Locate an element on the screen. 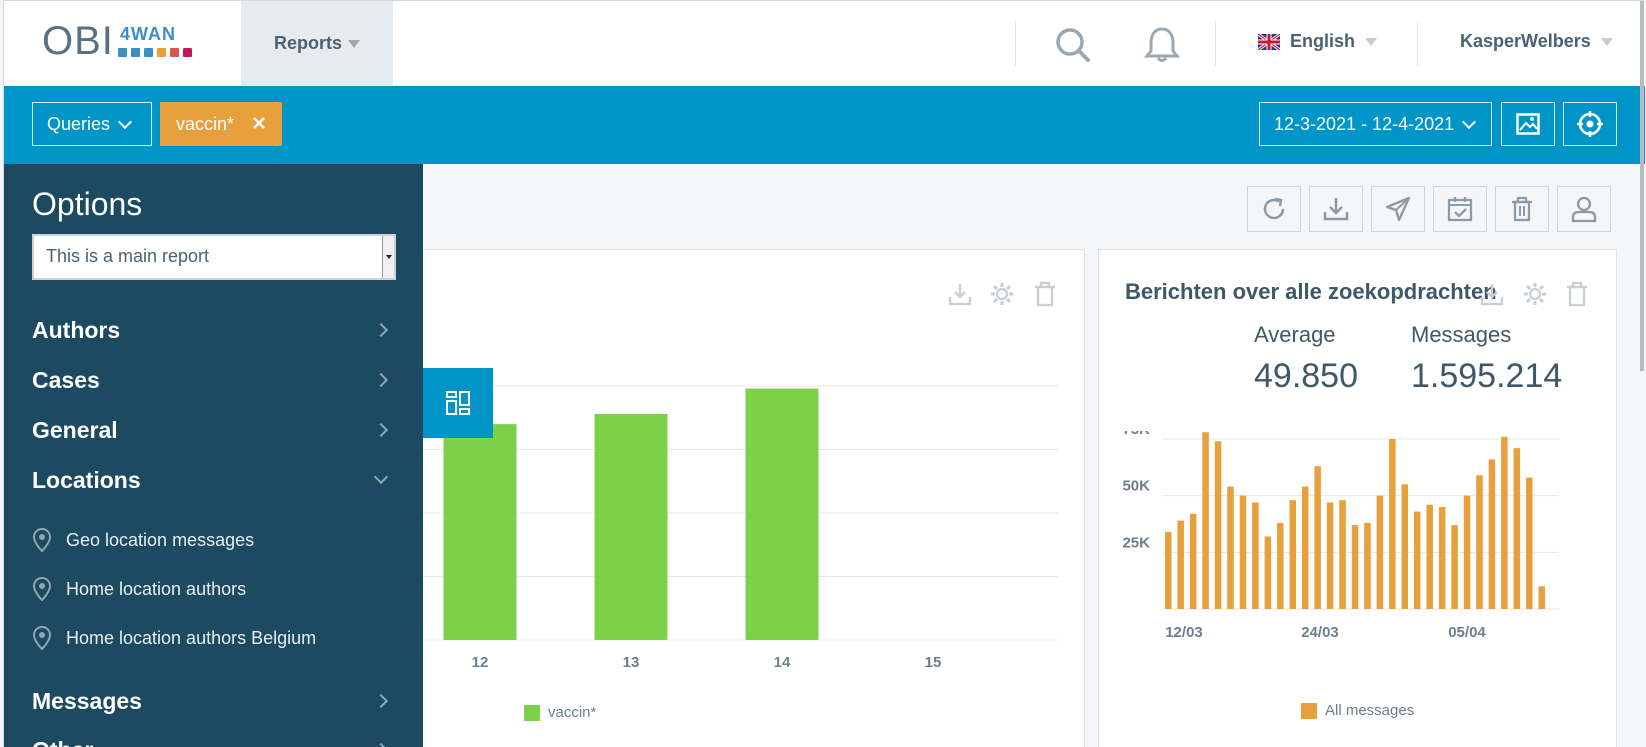 The width and height of the screenshot is (1646, 747). x-tick-label: 15 is located at coordinates (933, 662).